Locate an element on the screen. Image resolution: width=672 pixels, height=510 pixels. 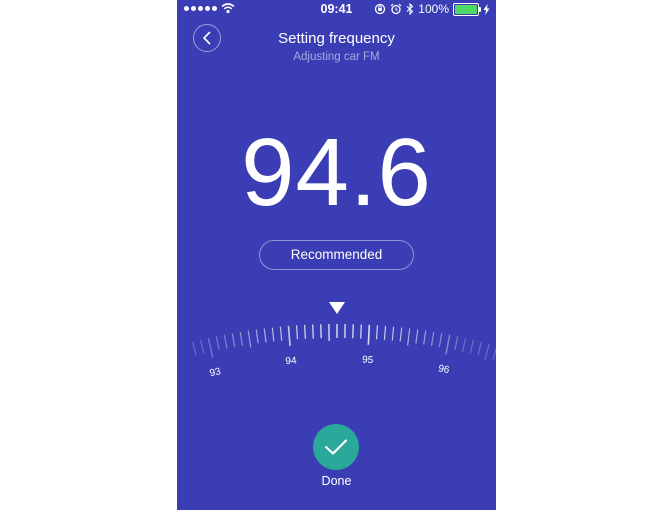
battery-icon is located at coordinates (467, 9).